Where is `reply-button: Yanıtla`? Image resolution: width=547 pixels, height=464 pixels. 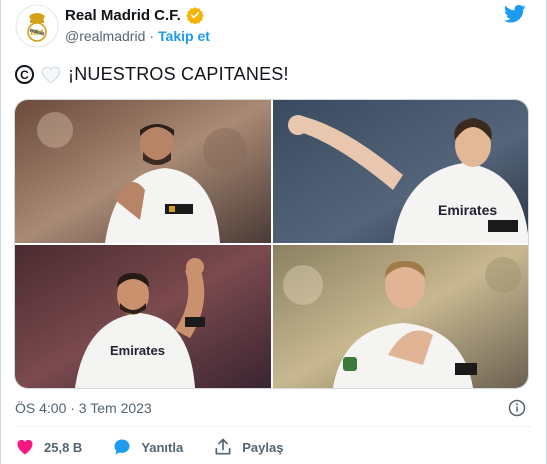 reply-button: Yanıtla is located at coordinates (147, 447).